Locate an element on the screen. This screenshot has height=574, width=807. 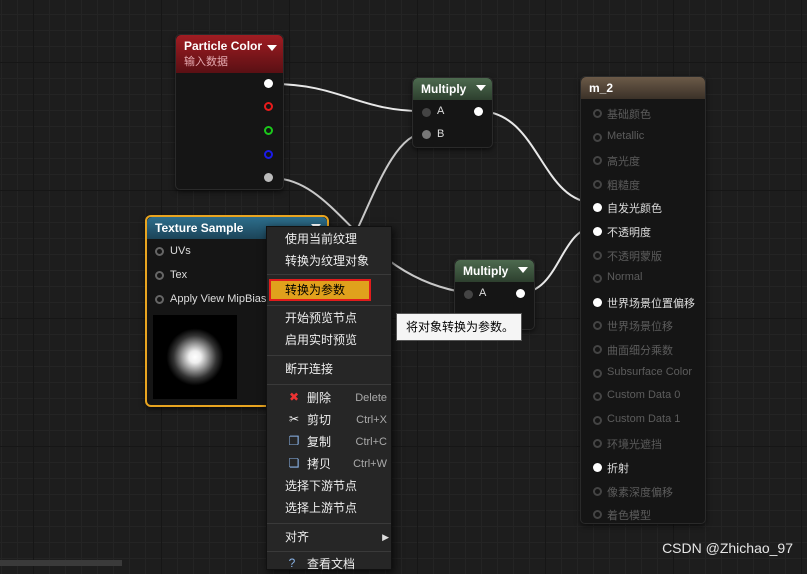
menu-item-label: 对齐 is located at coordinates (297, 537).